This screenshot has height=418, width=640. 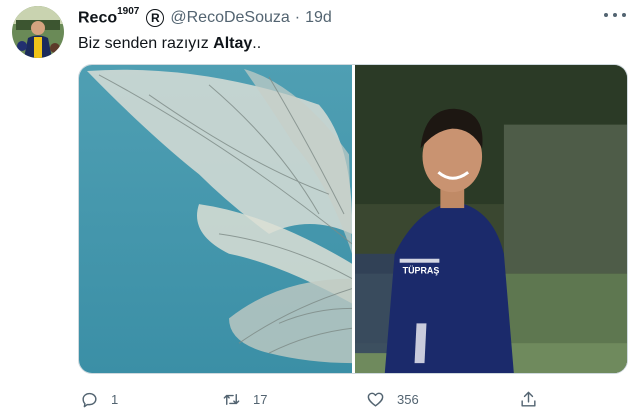 I want to click on display-name: Reco1907, so click(x=109, y=16).